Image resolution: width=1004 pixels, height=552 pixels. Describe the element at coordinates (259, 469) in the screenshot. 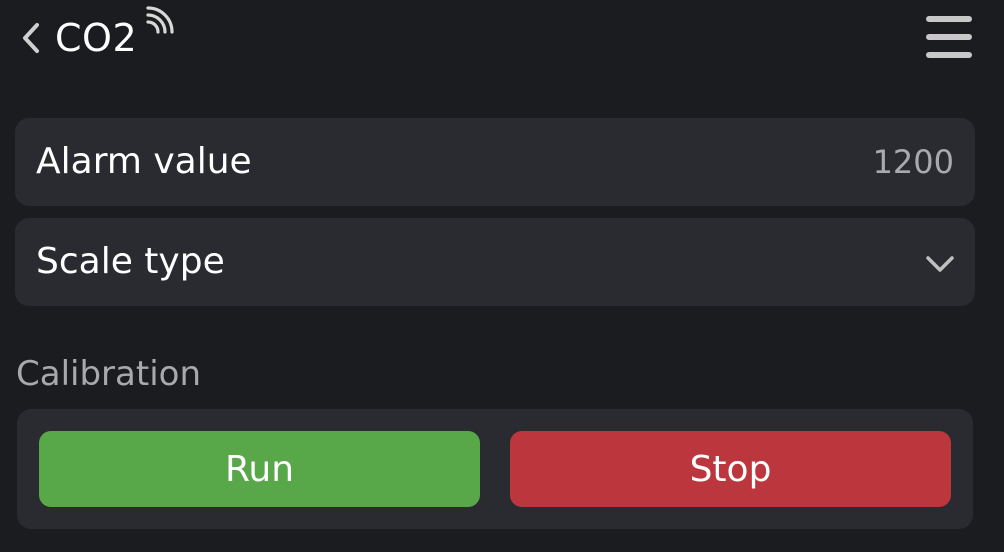

I see `run-button: Run` at that location.